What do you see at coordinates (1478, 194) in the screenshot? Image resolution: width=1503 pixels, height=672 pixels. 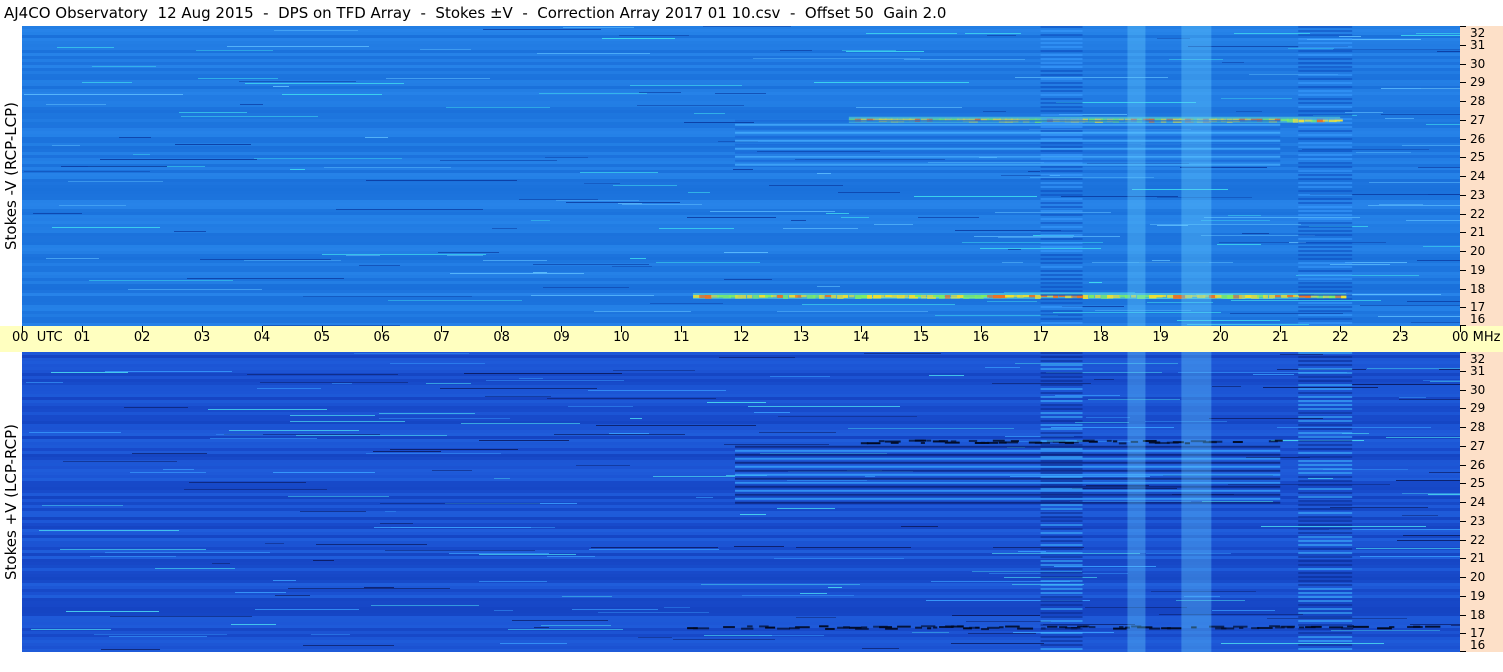 I see `top-freq-label: 23` at bounding box center [1478, 194].